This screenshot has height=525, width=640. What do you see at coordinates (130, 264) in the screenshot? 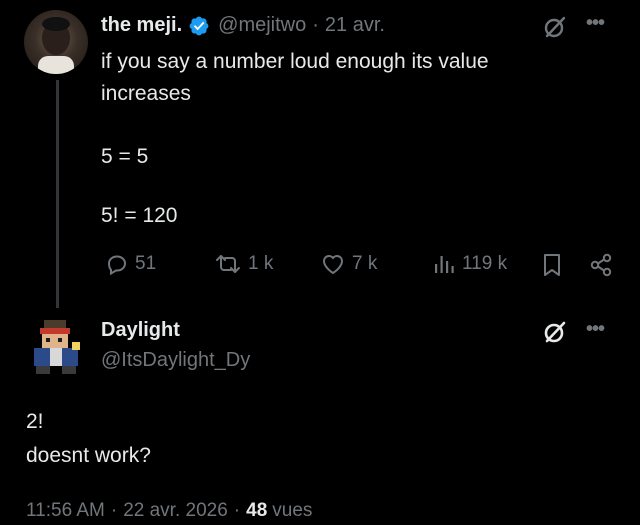
I see `reply-button: 51` at bounding box center [130, 264].